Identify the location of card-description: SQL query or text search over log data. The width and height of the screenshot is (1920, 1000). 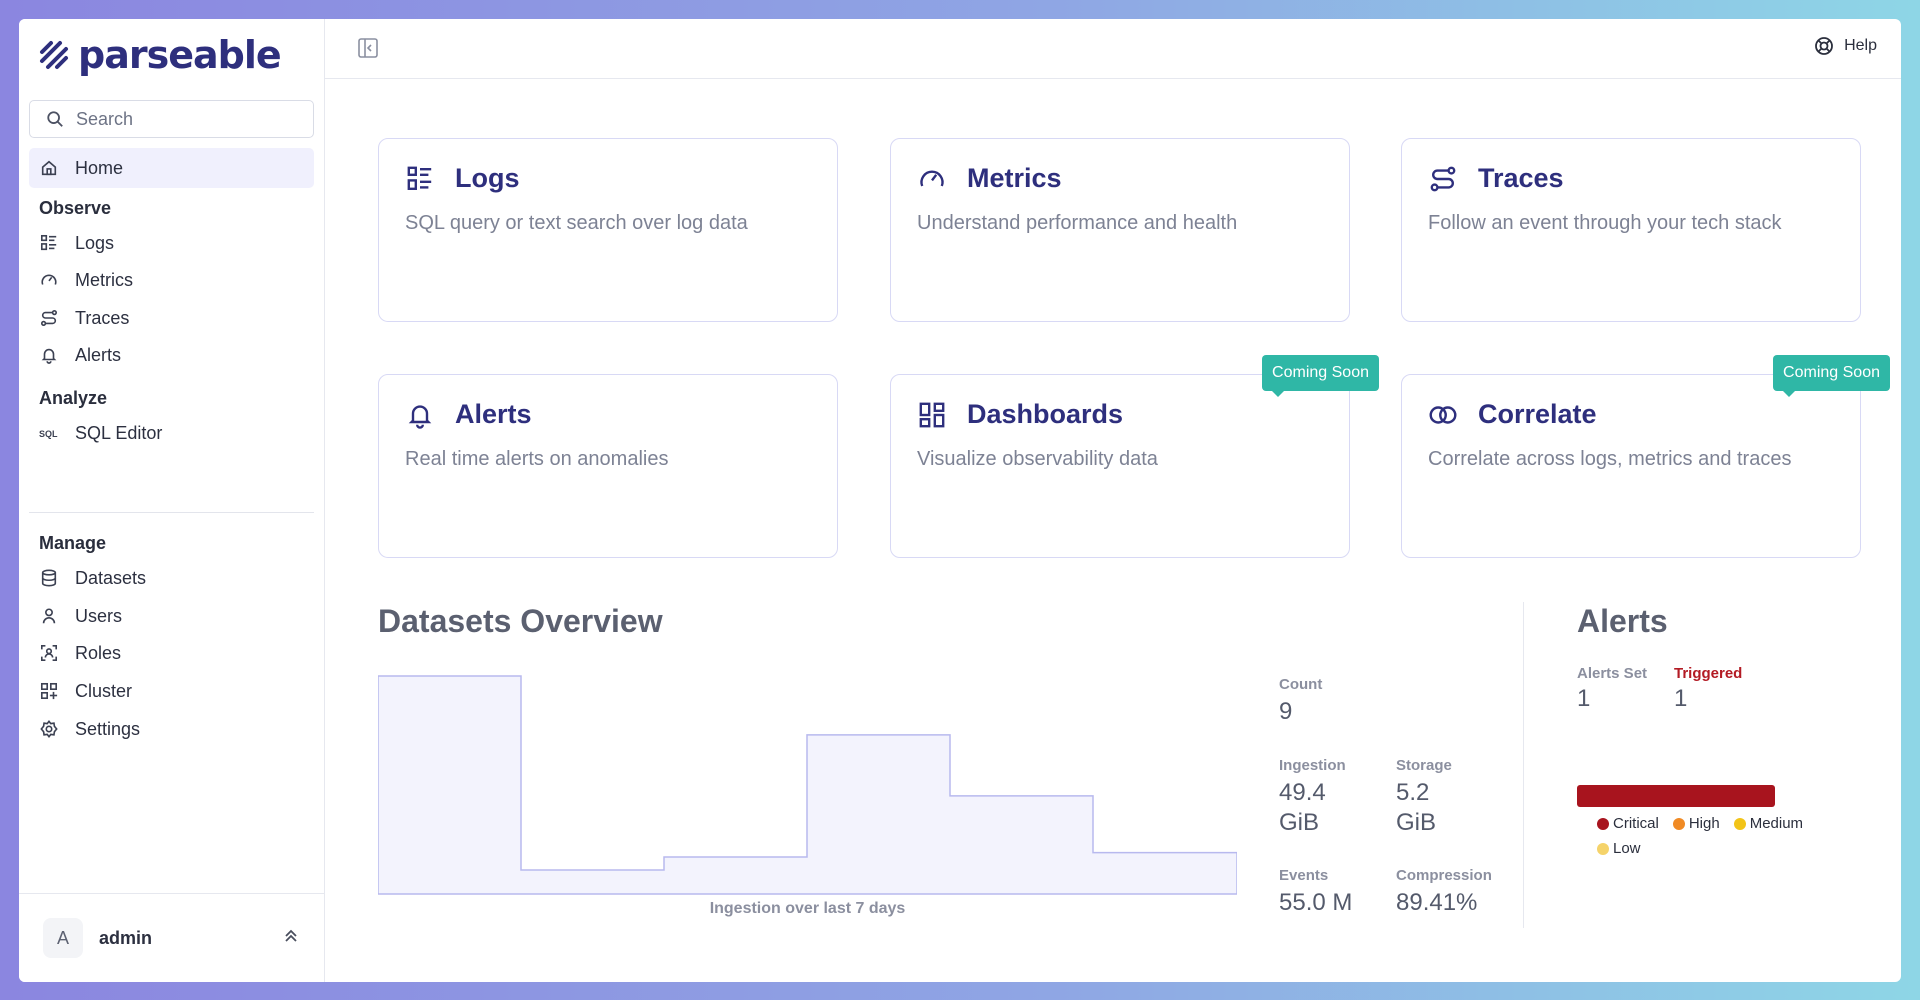
(576, 223).